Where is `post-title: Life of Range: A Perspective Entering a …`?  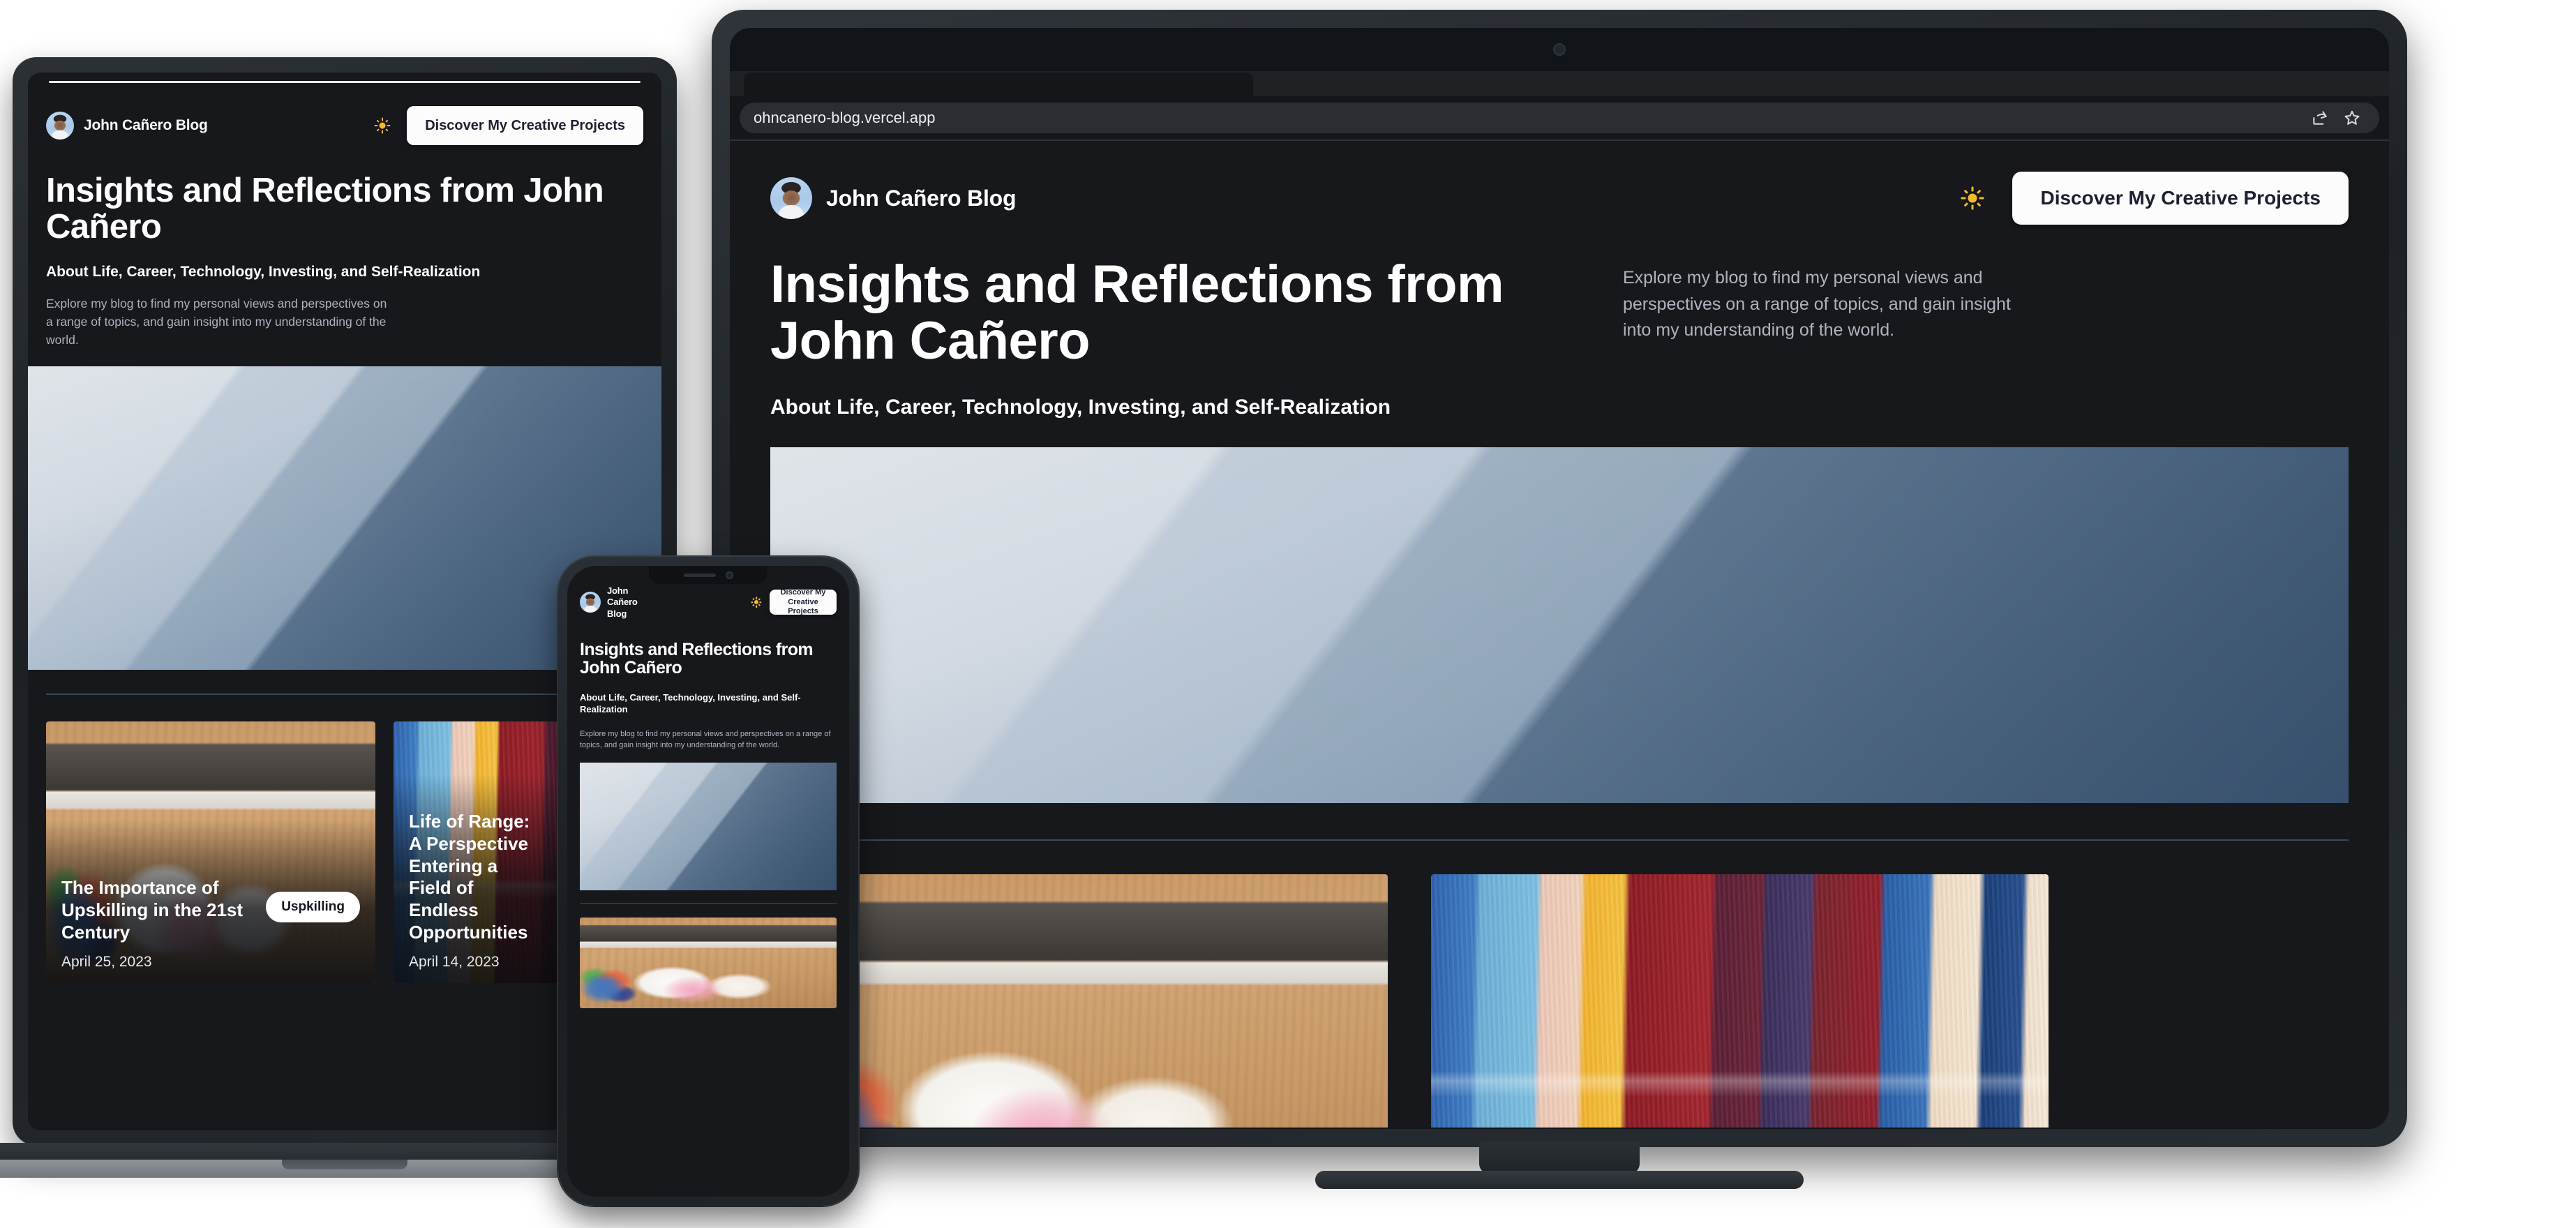
post-title: Life of Range: A Perspective Entering a … is located at coordinates (469, 877).